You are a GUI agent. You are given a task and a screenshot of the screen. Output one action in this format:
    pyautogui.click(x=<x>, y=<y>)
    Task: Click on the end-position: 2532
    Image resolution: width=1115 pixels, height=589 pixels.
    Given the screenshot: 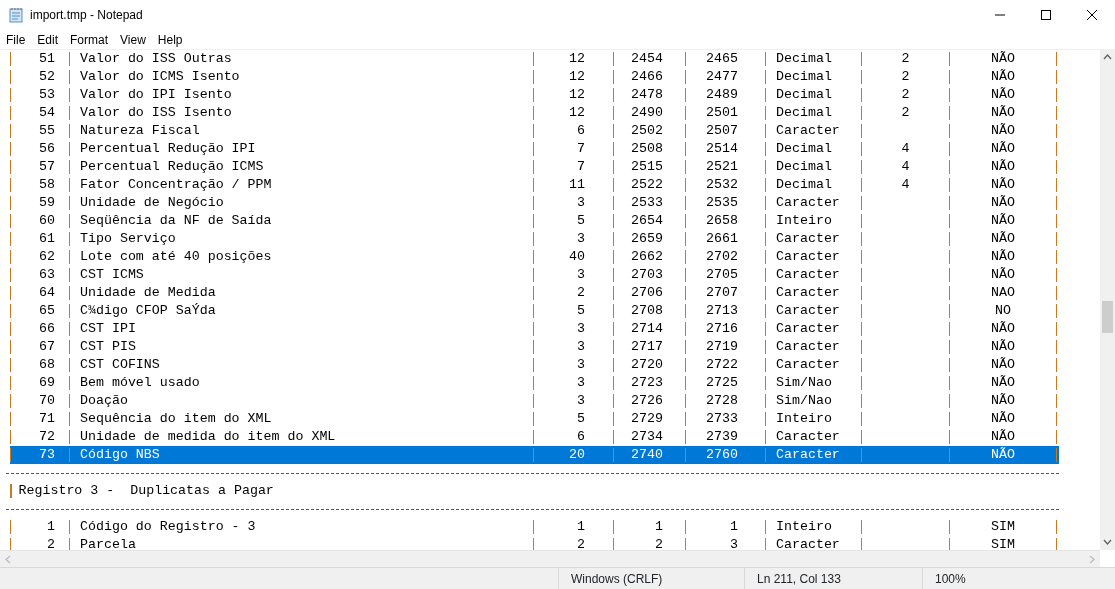 What is the action you would take?
    pyautogui.click(x=722, y=184)
    